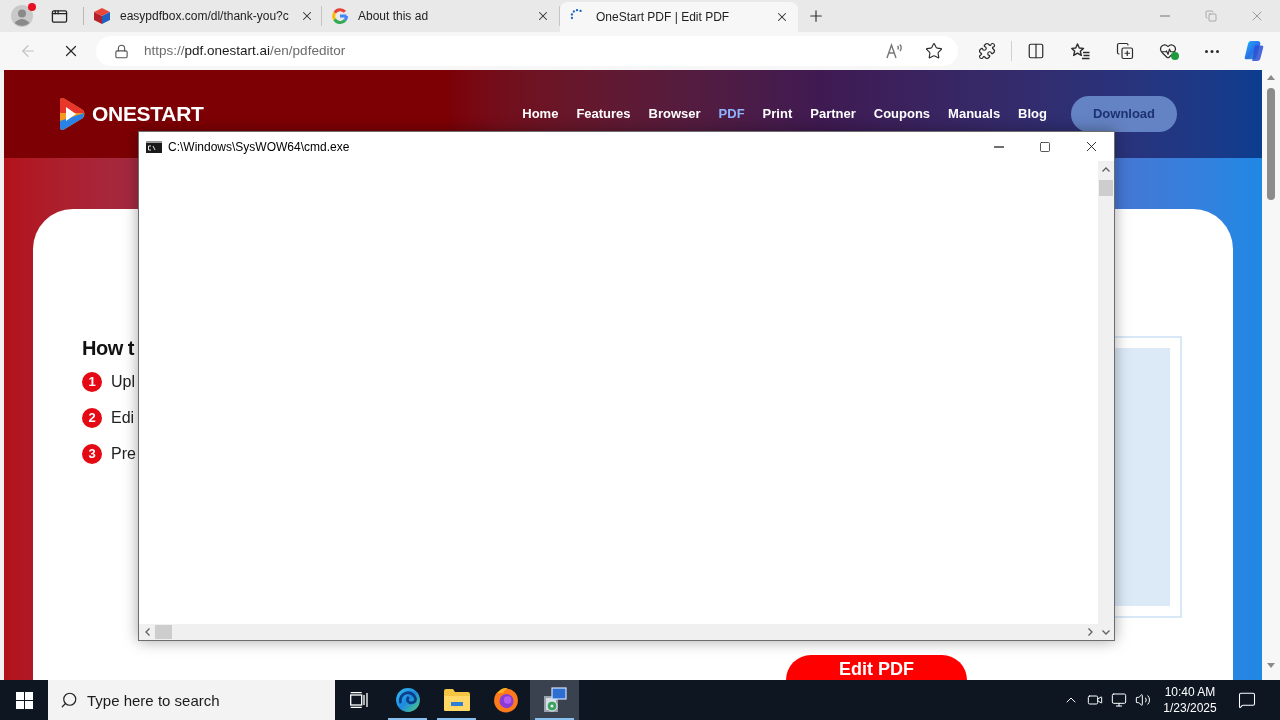 The image size is (1280, 720). Describe the element at coordinates (92, 382) in the screenshot. I see `step-number: 1` at that location.